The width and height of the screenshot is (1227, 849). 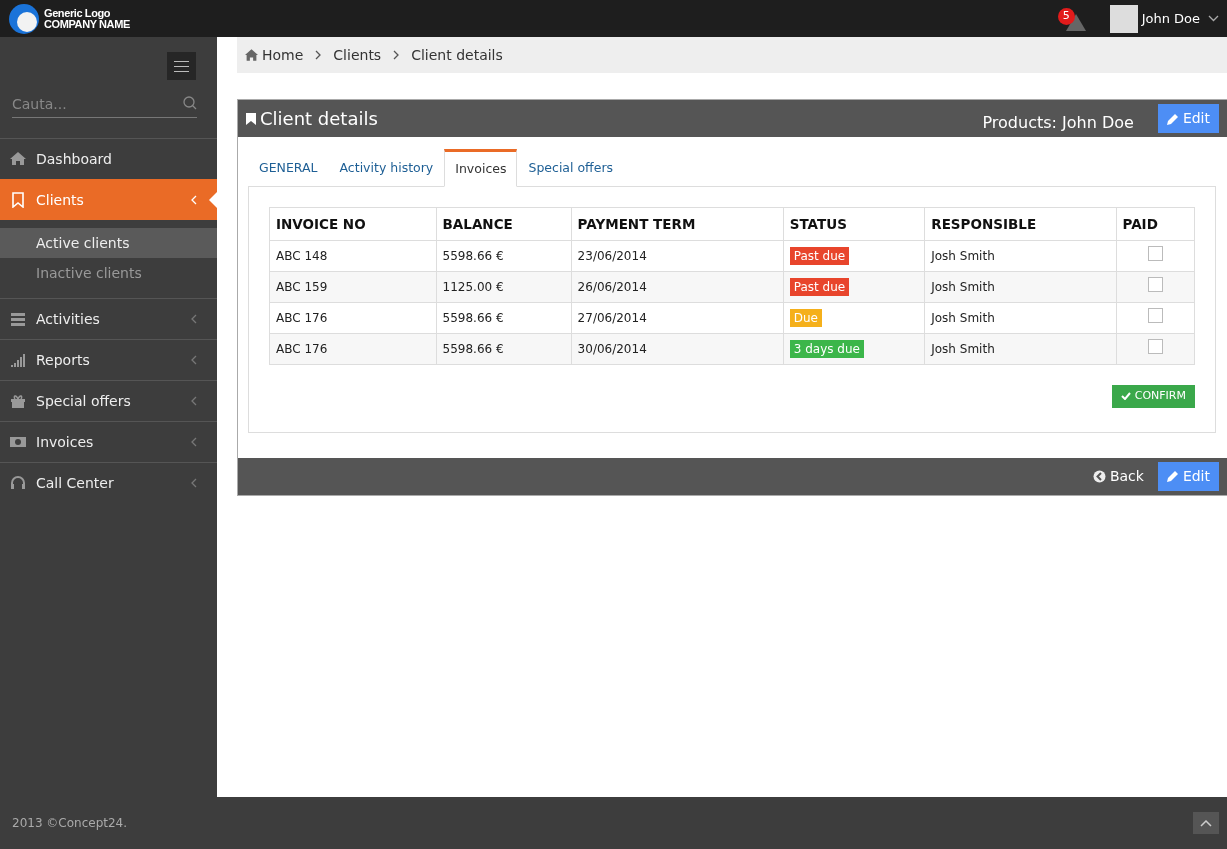 I want to click on breadcrumb-link: Client details, so click(x=457, y=55).